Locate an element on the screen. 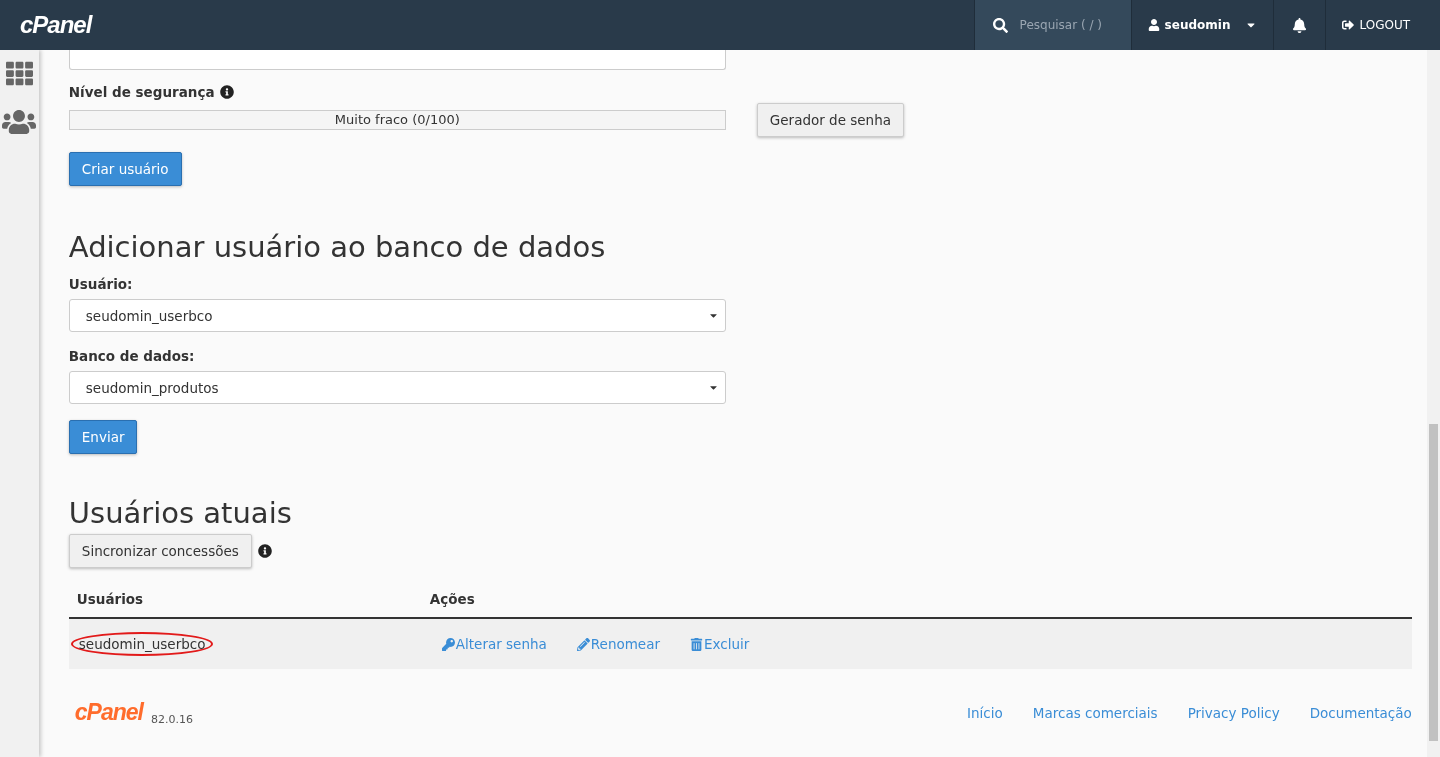  key-icon is located at coordinates (448, 644).